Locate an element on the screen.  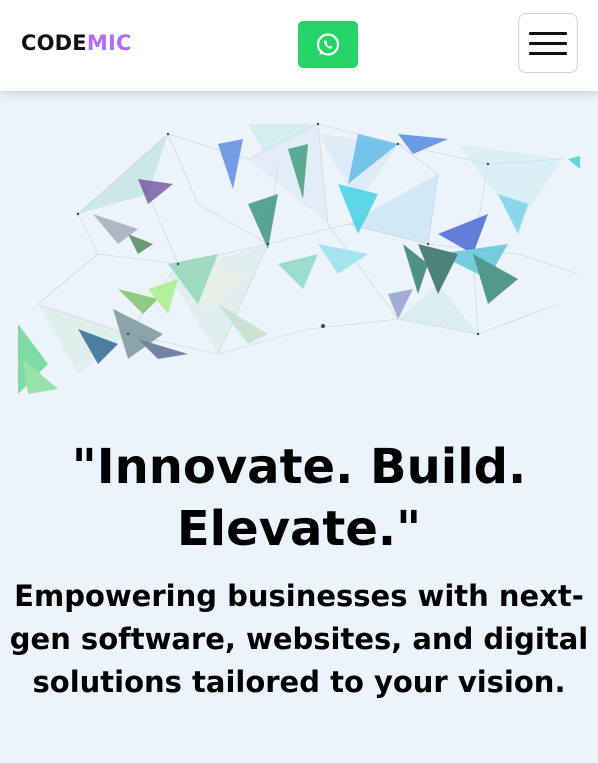
hero-headline: "Innovate. Build. Elevate." is located at coordinates (299, 498).